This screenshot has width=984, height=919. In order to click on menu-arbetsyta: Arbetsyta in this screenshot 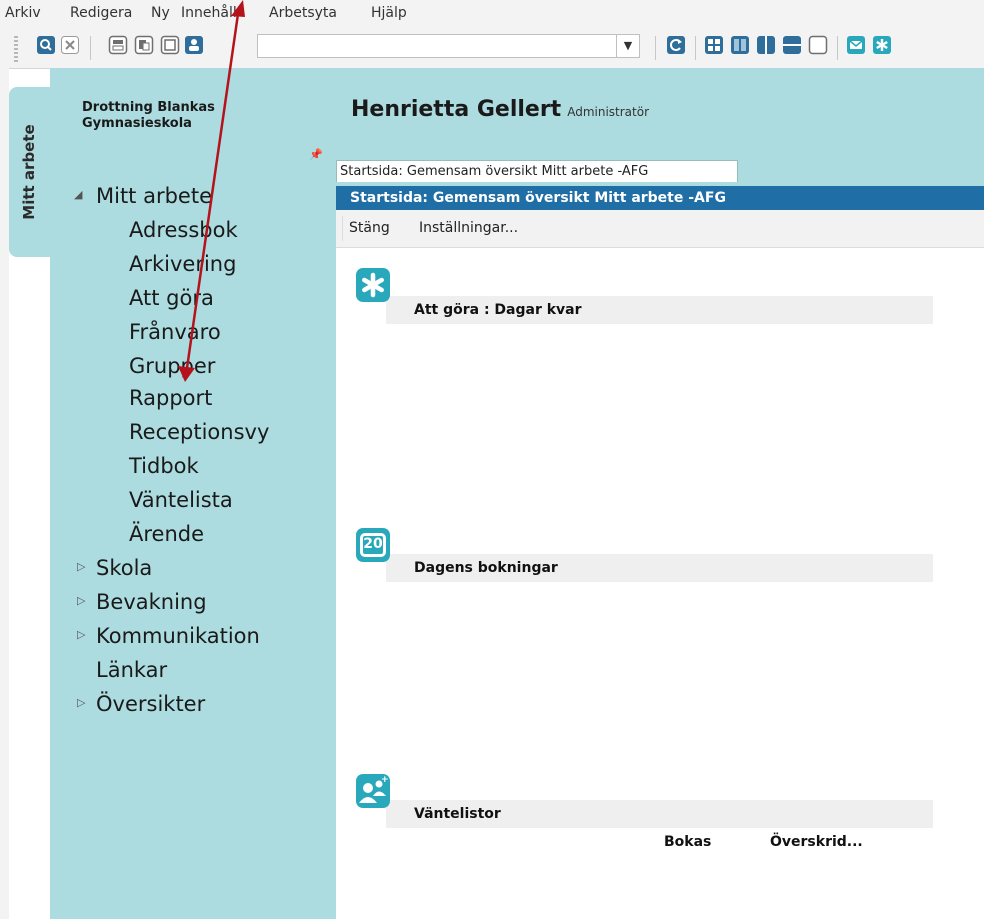, I will do `click(303, 13)`.